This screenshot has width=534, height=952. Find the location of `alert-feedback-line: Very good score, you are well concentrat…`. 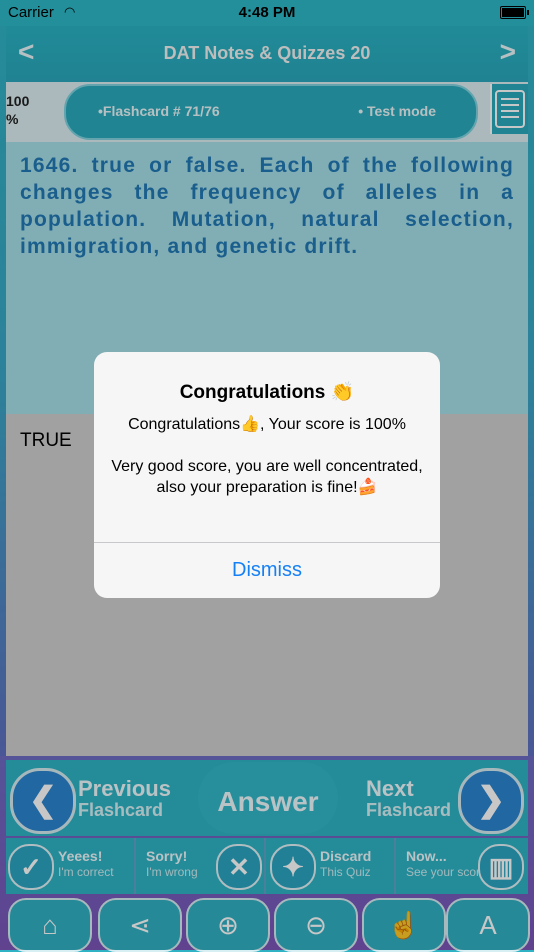

alert-feedback-line: Very good score, you are well concentrat… is located at coordinates (267, 477).